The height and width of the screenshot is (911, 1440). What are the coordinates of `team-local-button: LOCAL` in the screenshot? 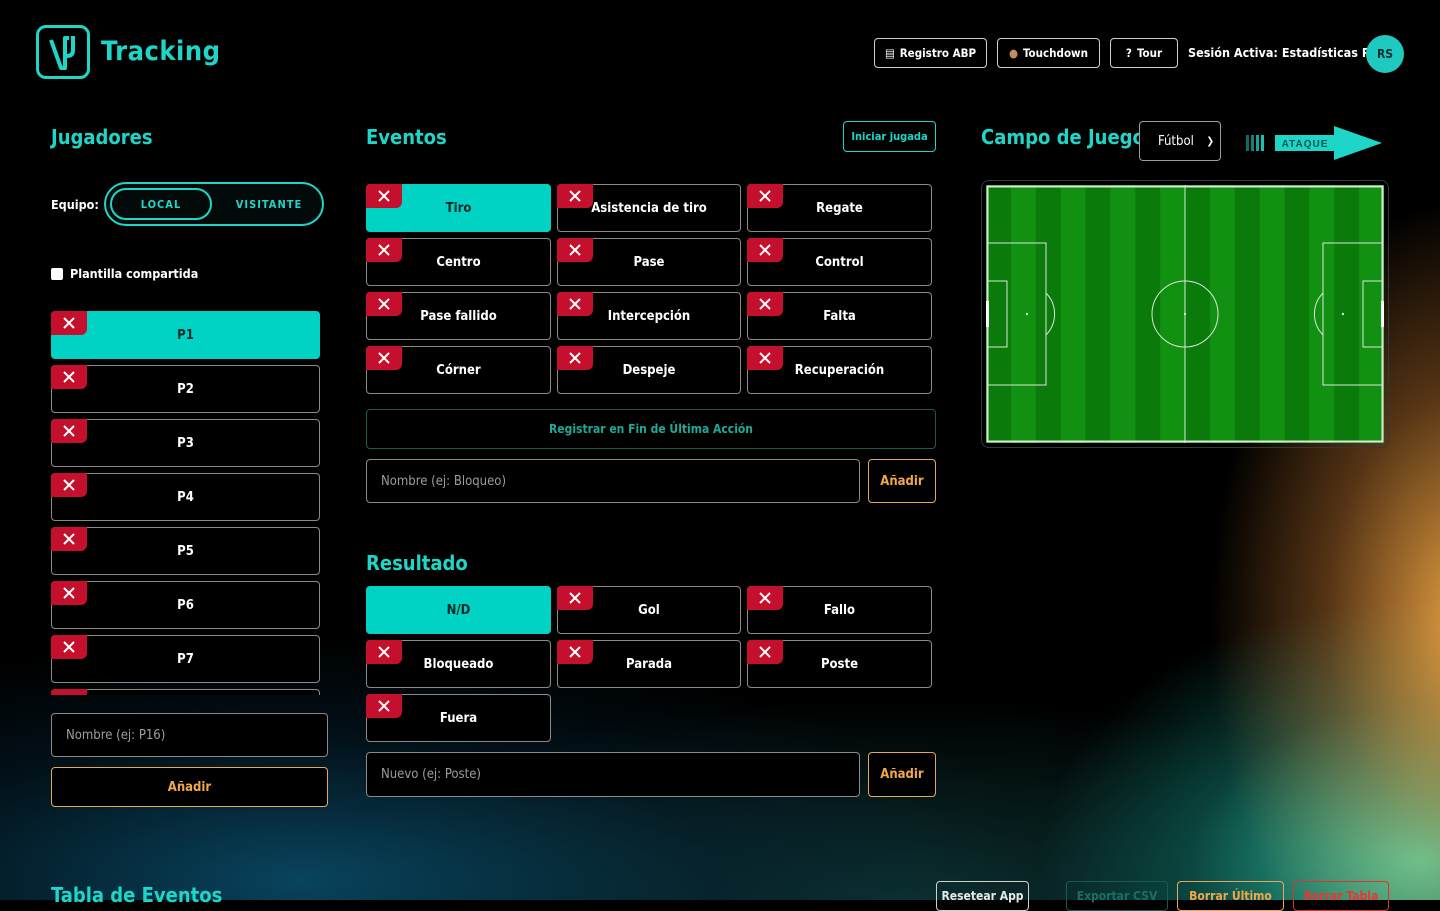 It's located at (161, 204).